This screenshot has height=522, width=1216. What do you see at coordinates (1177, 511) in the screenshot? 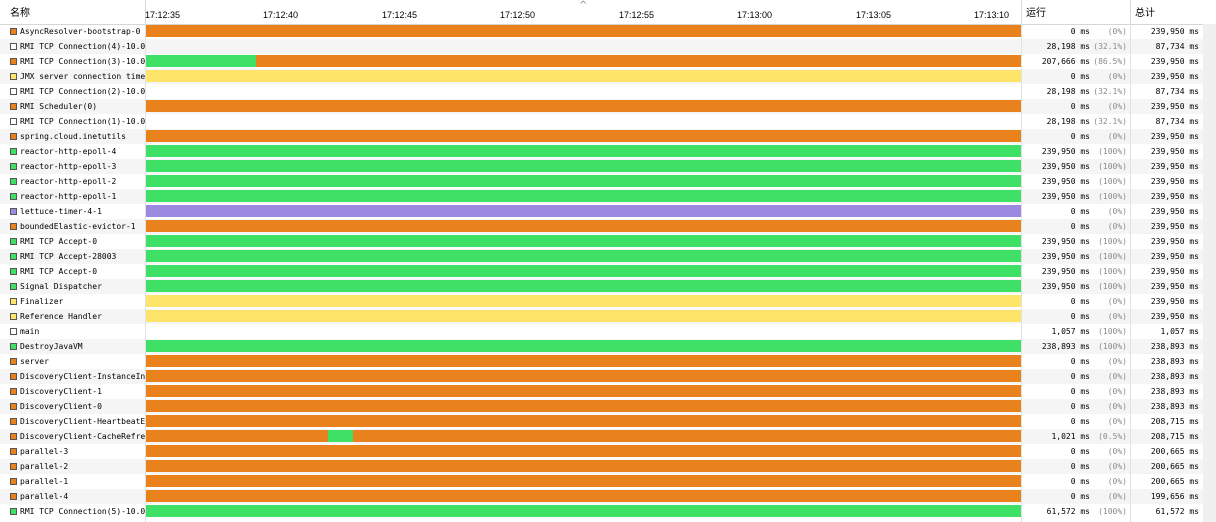
I see `total-value: 61,572 ms` at bounding box center [1177, 511].